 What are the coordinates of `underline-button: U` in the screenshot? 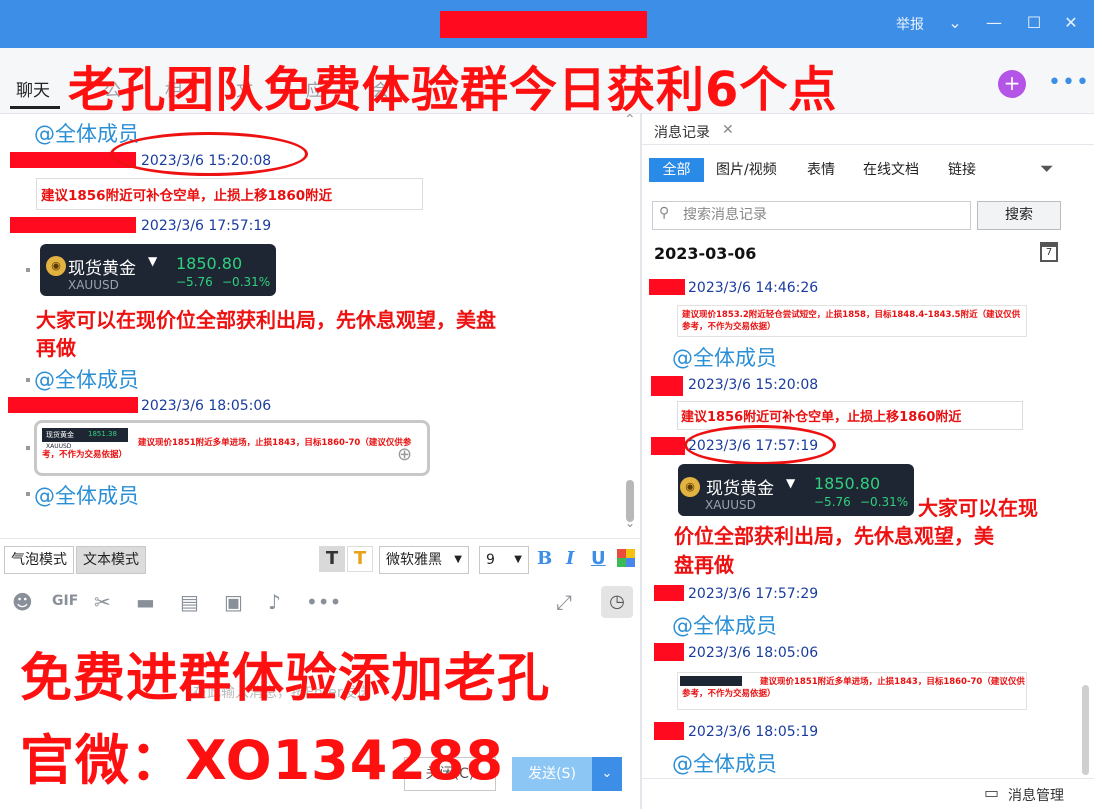 It's located at (598, 558).